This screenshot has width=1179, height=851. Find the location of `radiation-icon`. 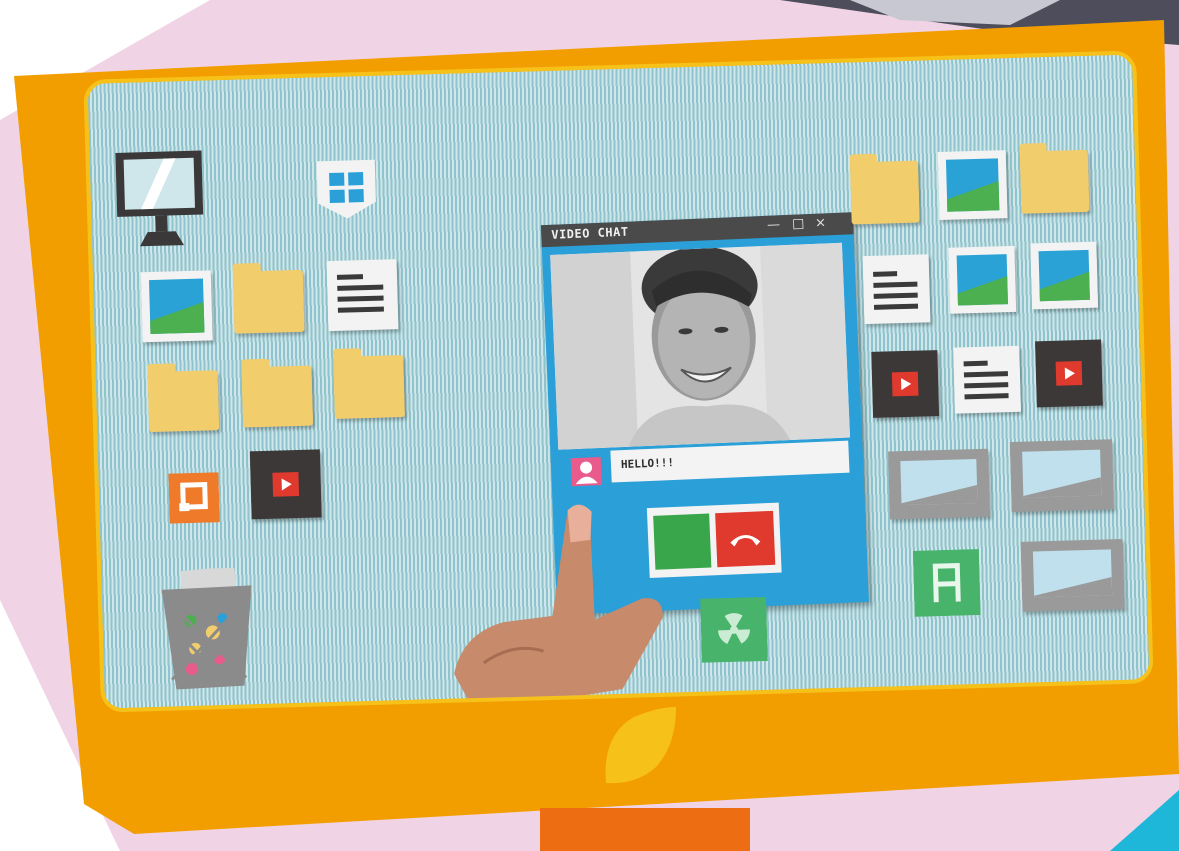

radiation-icon is located at coordinates (734, 629).